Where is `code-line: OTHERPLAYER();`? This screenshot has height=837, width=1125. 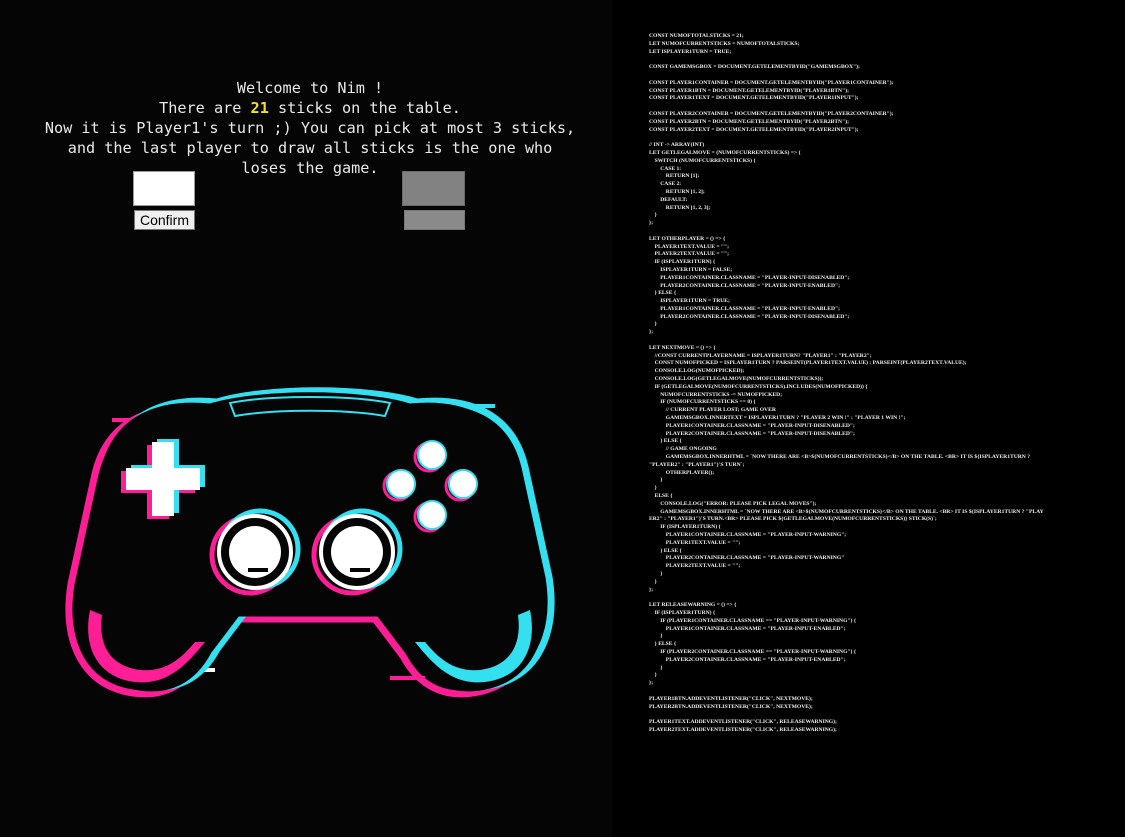 code-line: OTHERPLAYER(); is located at coordinates (682, 472).